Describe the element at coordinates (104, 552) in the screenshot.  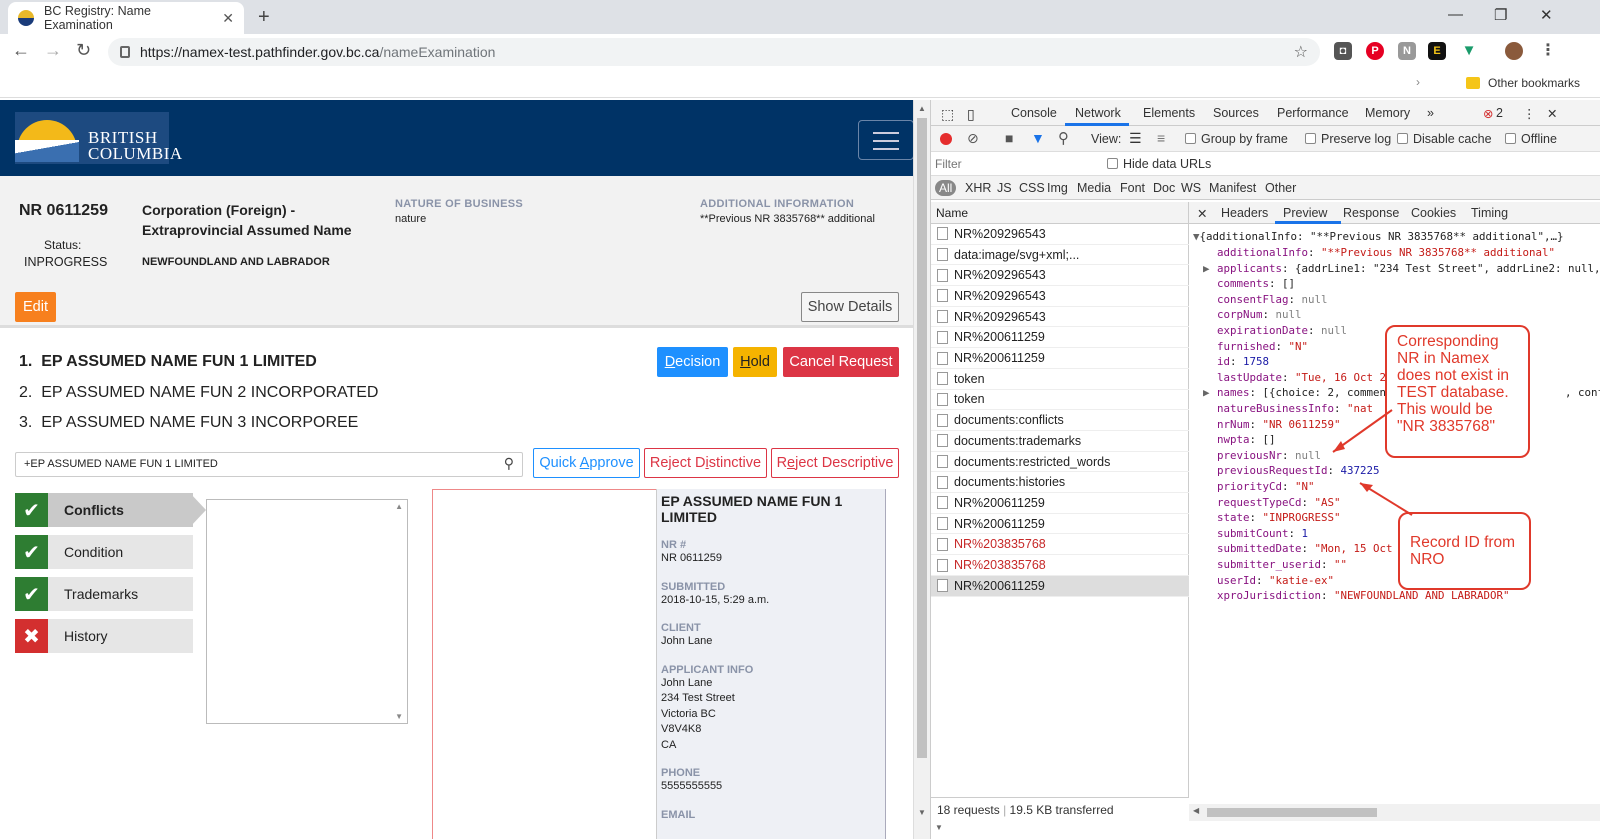
I see `check-condition: ✔ Condition` at that location.